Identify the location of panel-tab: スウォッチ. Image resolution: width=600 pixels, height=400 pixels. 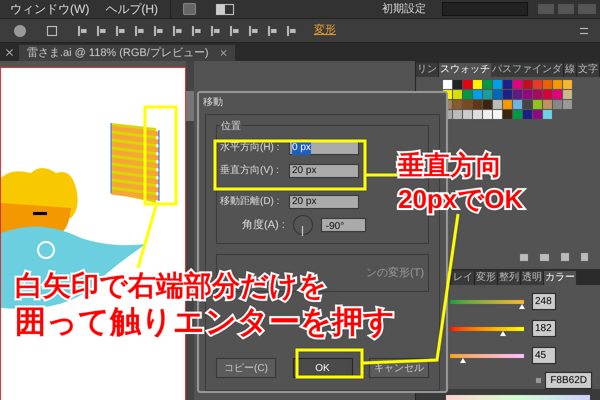
(465, 70).